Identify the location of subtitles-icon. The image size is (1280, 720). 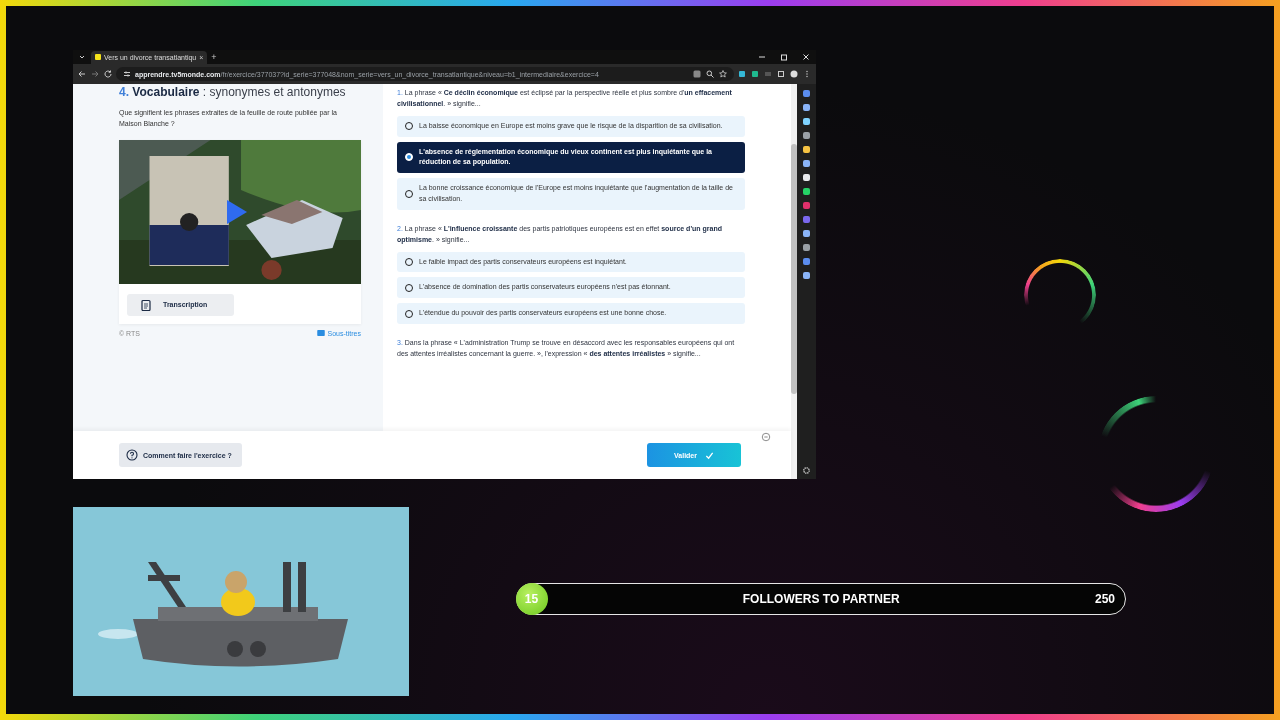
(320, 333).